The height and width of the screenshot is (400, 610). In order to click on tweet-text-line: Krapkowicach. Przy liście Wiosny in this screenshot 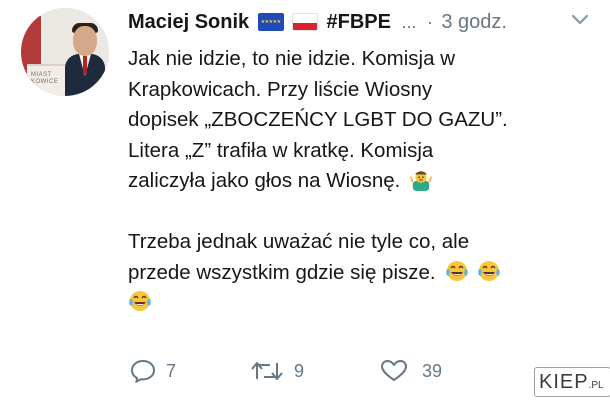, I will do `click(280, 89)`.